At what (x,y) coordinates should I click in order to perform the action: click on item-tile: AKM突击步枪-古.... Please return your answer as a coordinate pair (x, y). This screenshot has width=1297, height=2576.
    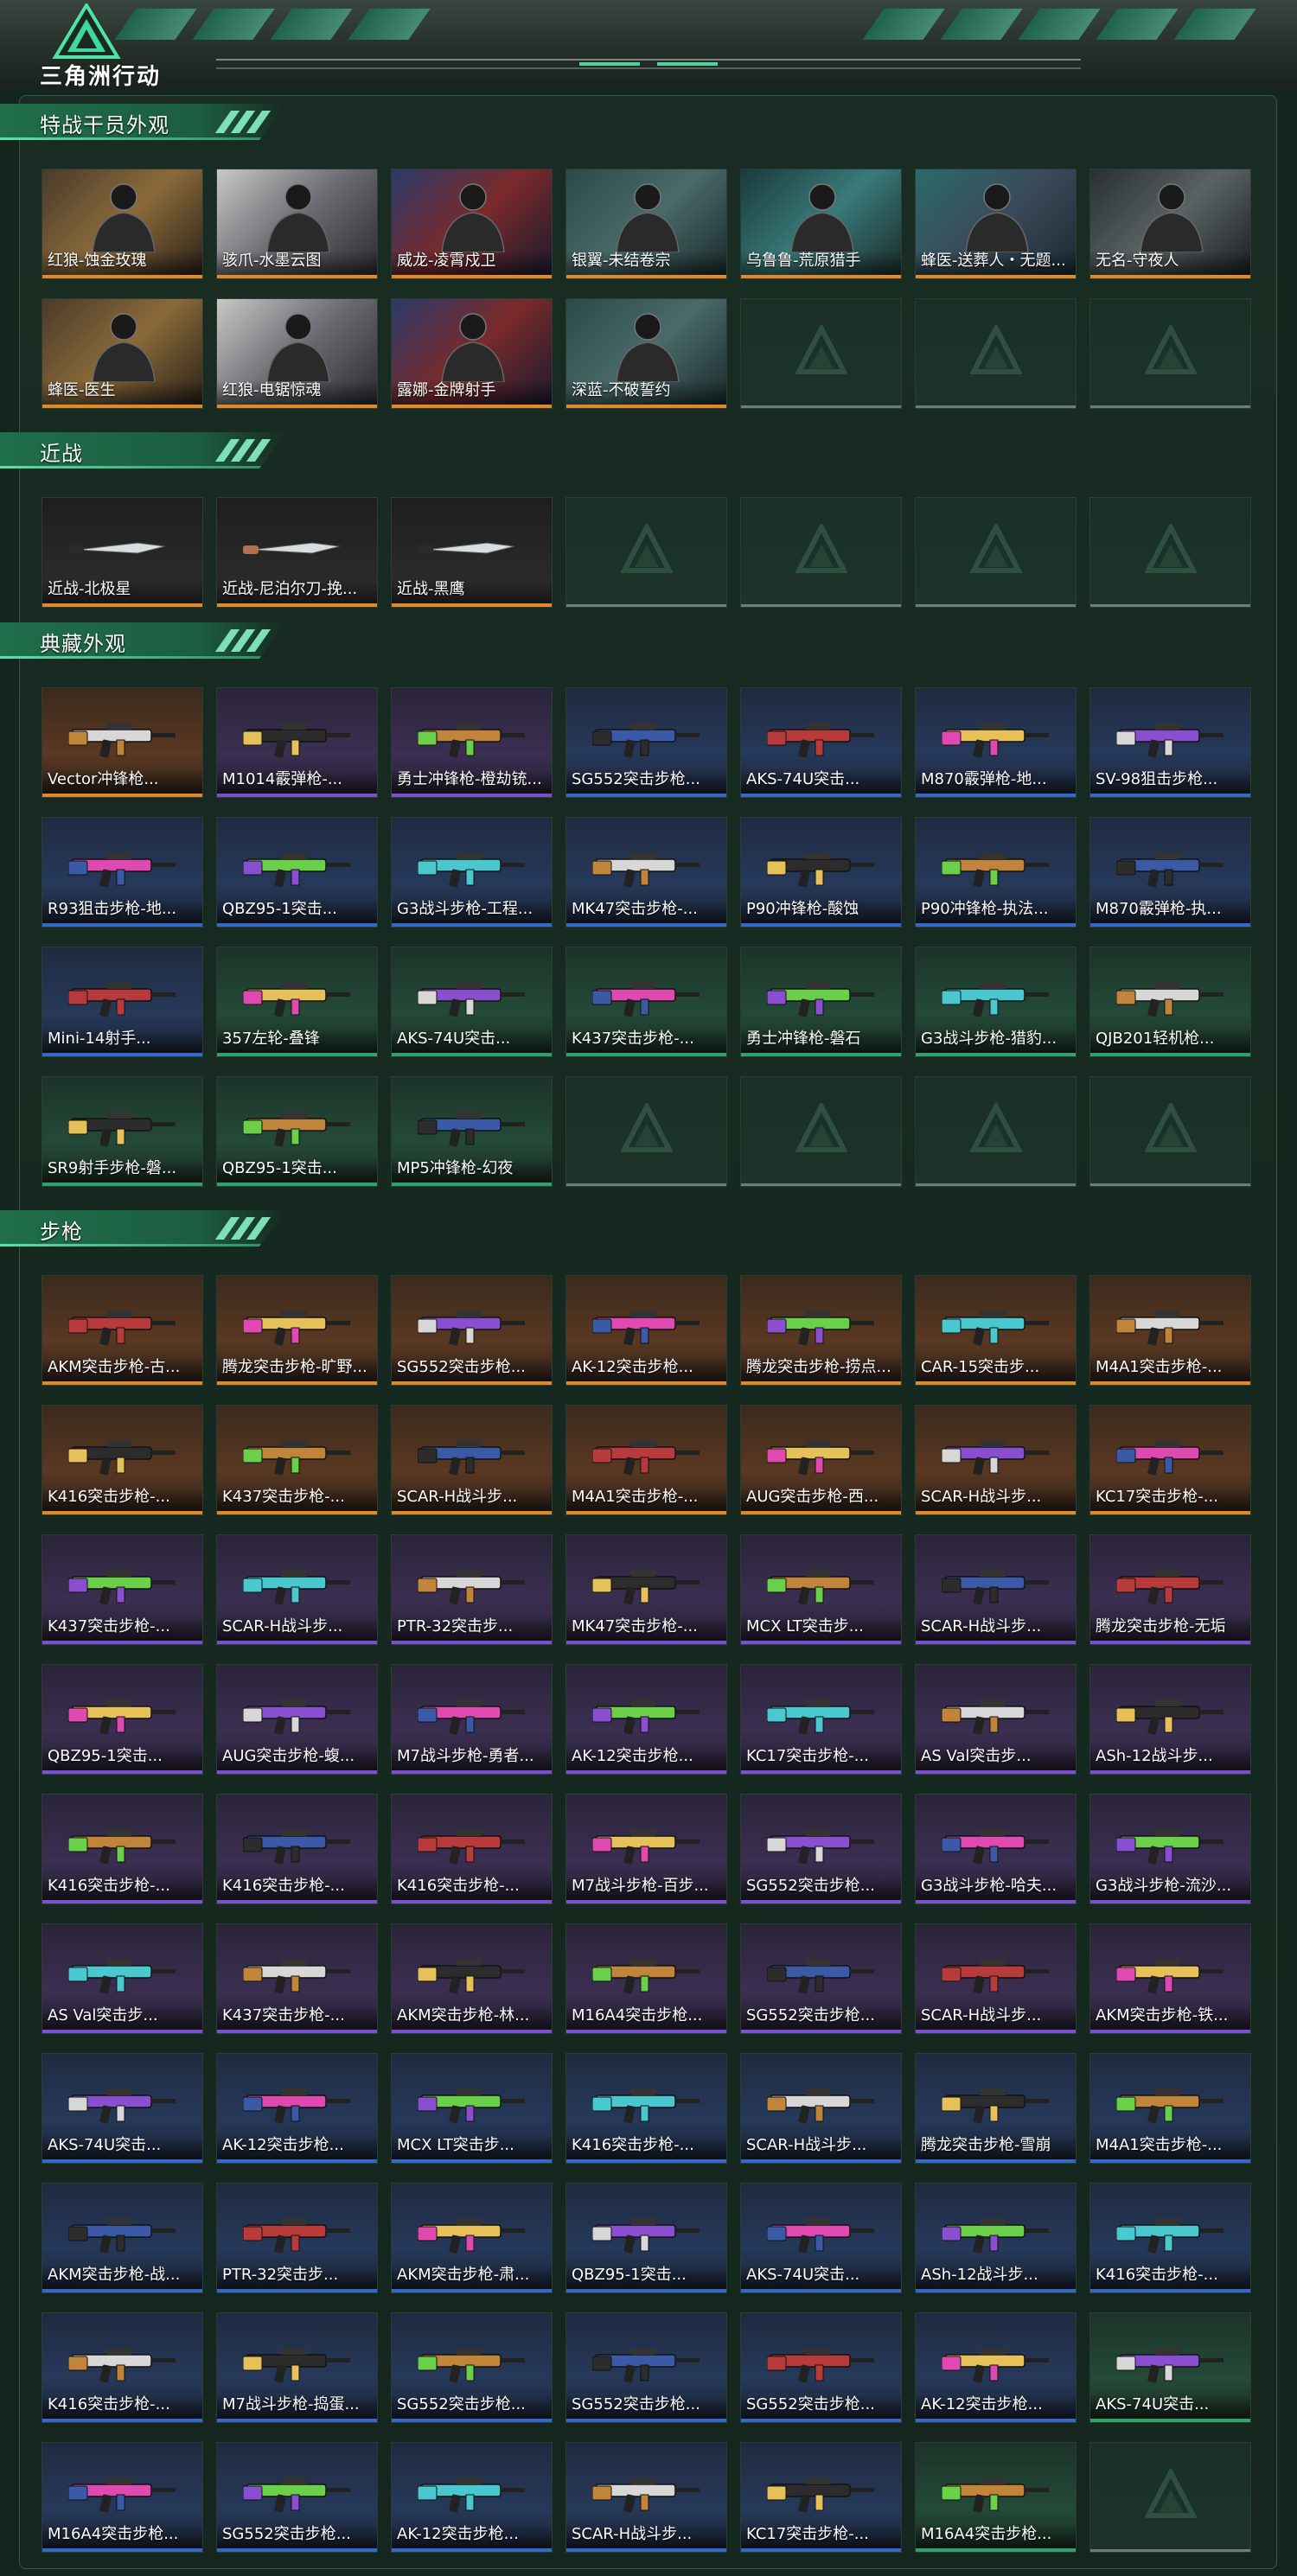
    Looking at the image, I should click on (122, 1330).